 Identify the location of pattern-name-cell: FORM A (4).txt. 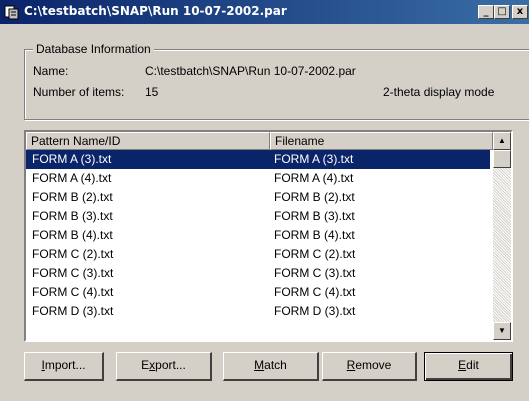
(72, 178).